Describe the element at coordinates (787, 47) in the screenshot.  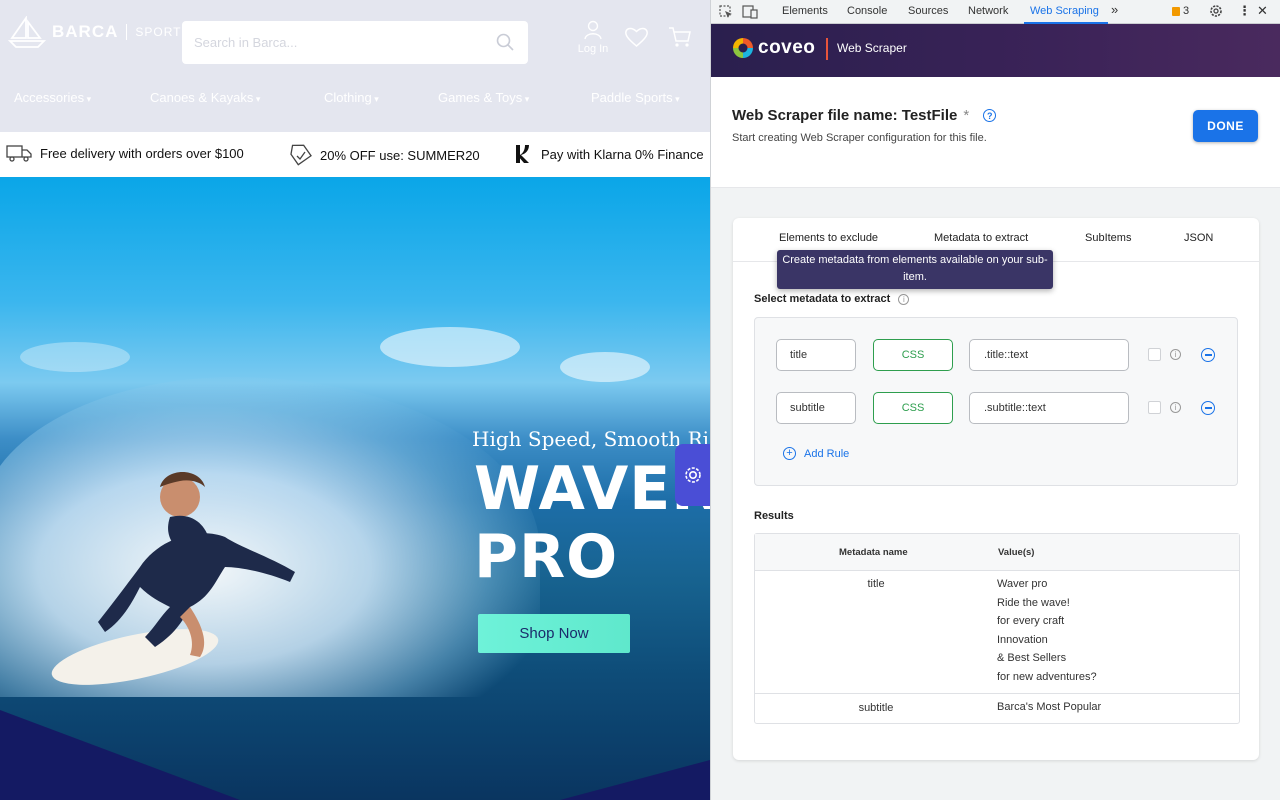
I see `coveo-brand: coveo` at that location.